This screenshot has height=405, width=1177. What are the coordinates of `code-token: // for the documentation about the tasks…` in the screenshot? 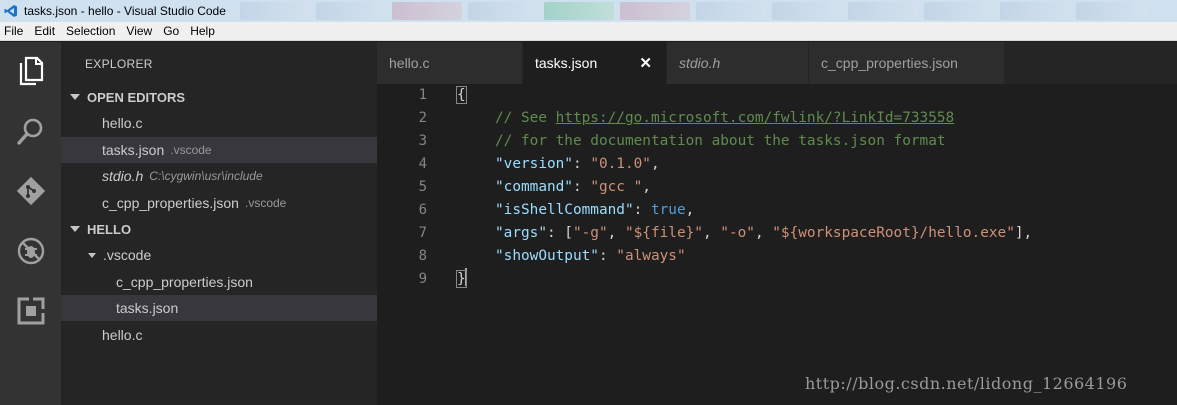 It's located at (720, 141).